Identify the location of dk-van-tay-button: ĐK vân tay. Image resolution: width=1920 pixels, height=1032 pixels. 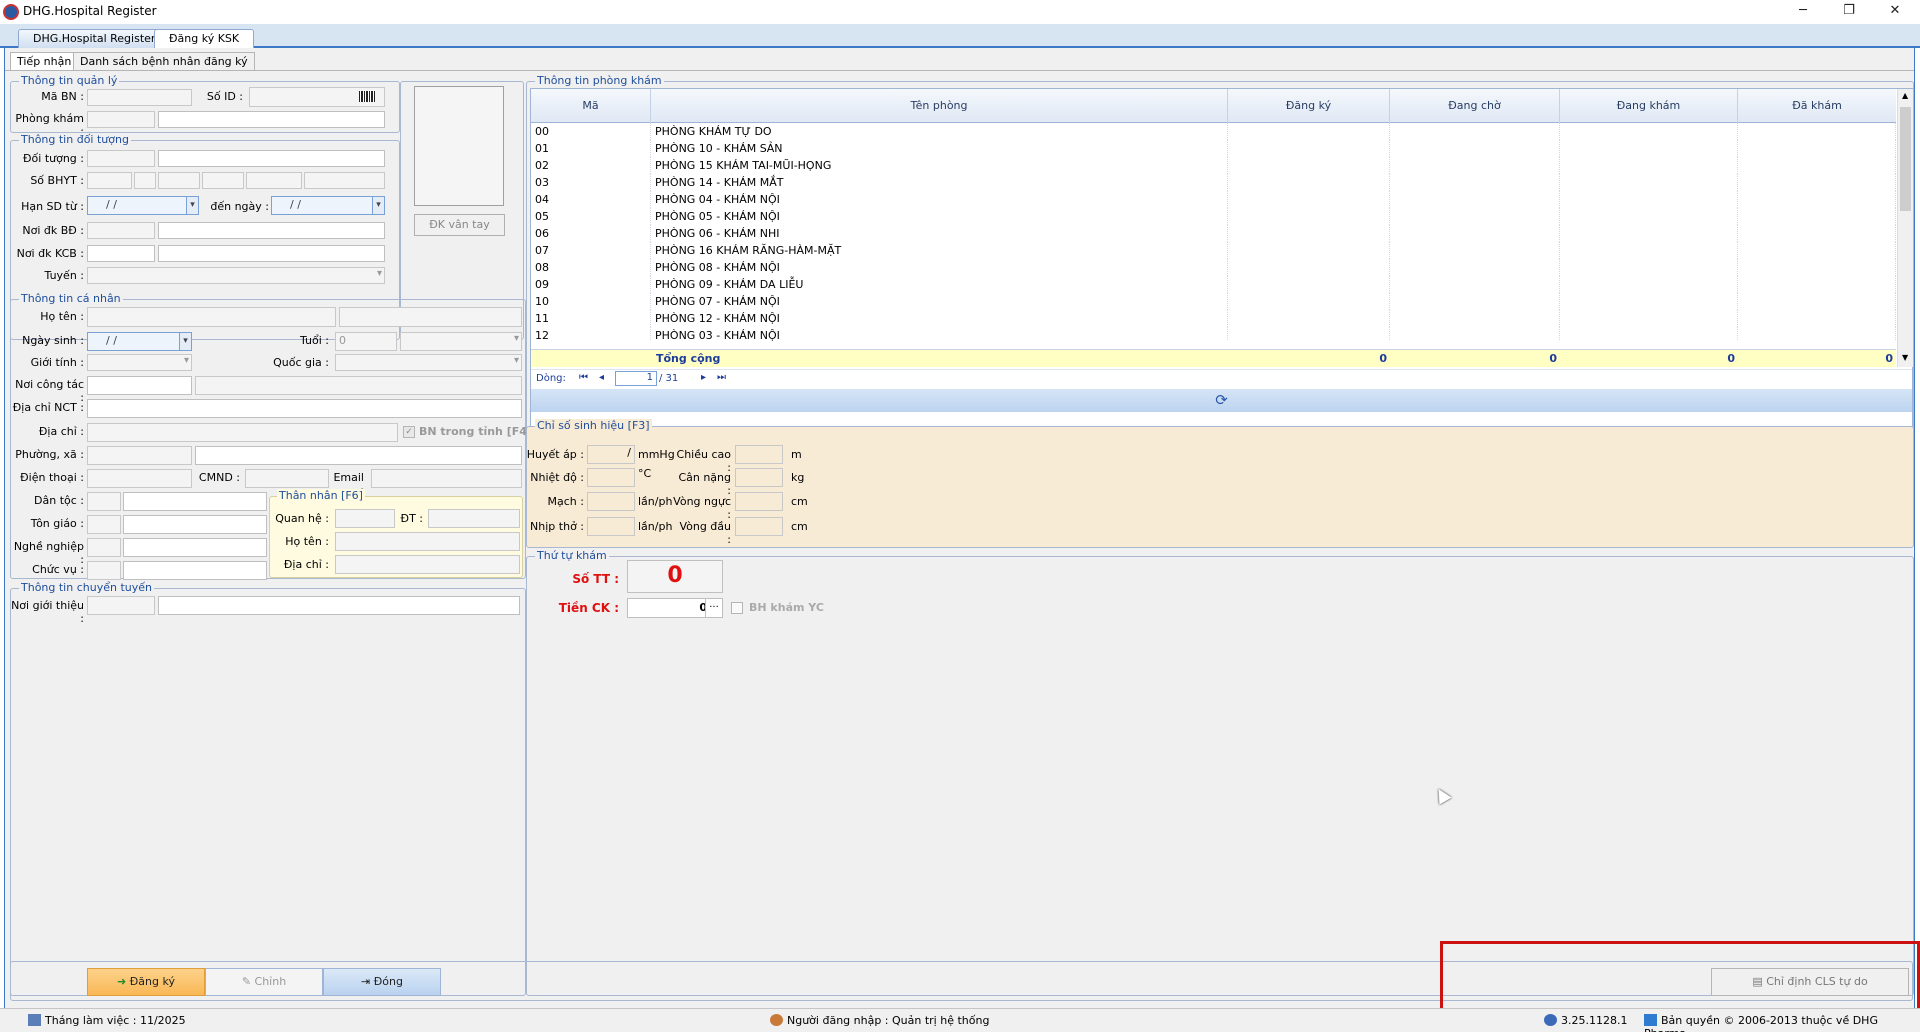
(459, 225).